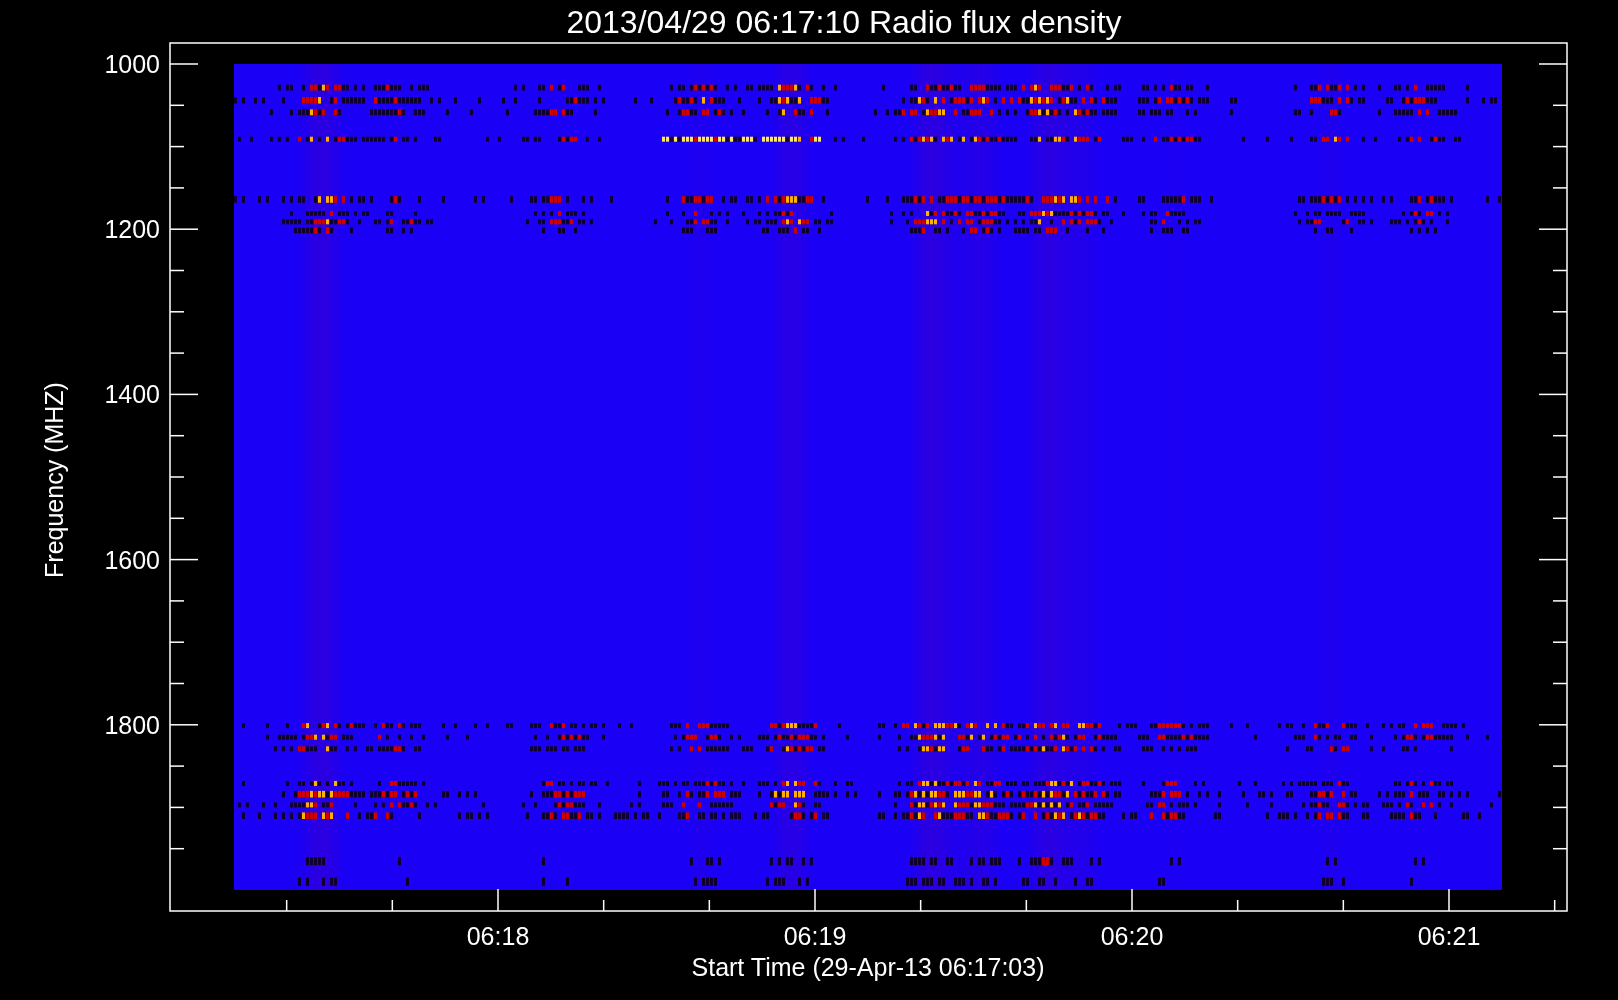 The height and width of the screenshot is (1000, 1618). What do you see at coordinates (868, 967) in the screenshot?
I see `x-axis-label: Start Time (29-Apr-13 06:17:03)` at bounding box center [868, 967].